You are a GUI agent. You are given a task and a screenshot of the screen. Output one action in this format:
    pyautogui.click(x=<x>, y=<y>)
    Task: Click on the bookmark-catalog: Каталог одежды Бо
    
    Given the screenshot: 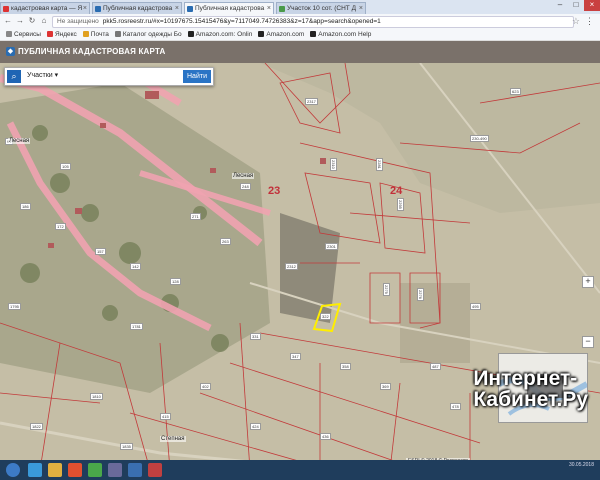 What is the action you would take?
    pyautogui.click(x=148, y=34)
    